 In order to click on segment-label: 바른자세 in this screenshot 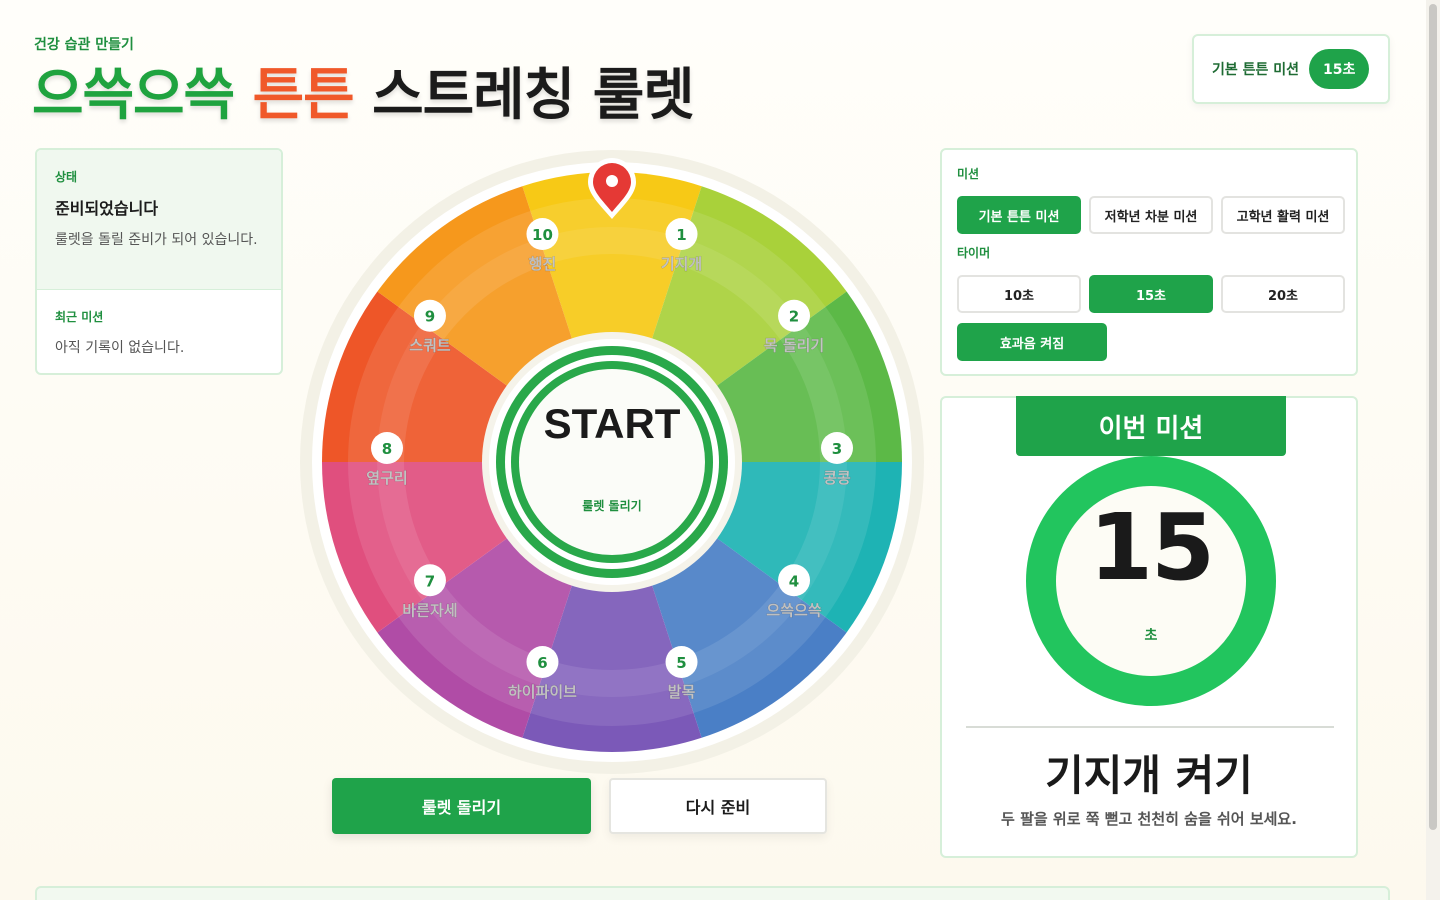, I will do `click(429, 610)`.